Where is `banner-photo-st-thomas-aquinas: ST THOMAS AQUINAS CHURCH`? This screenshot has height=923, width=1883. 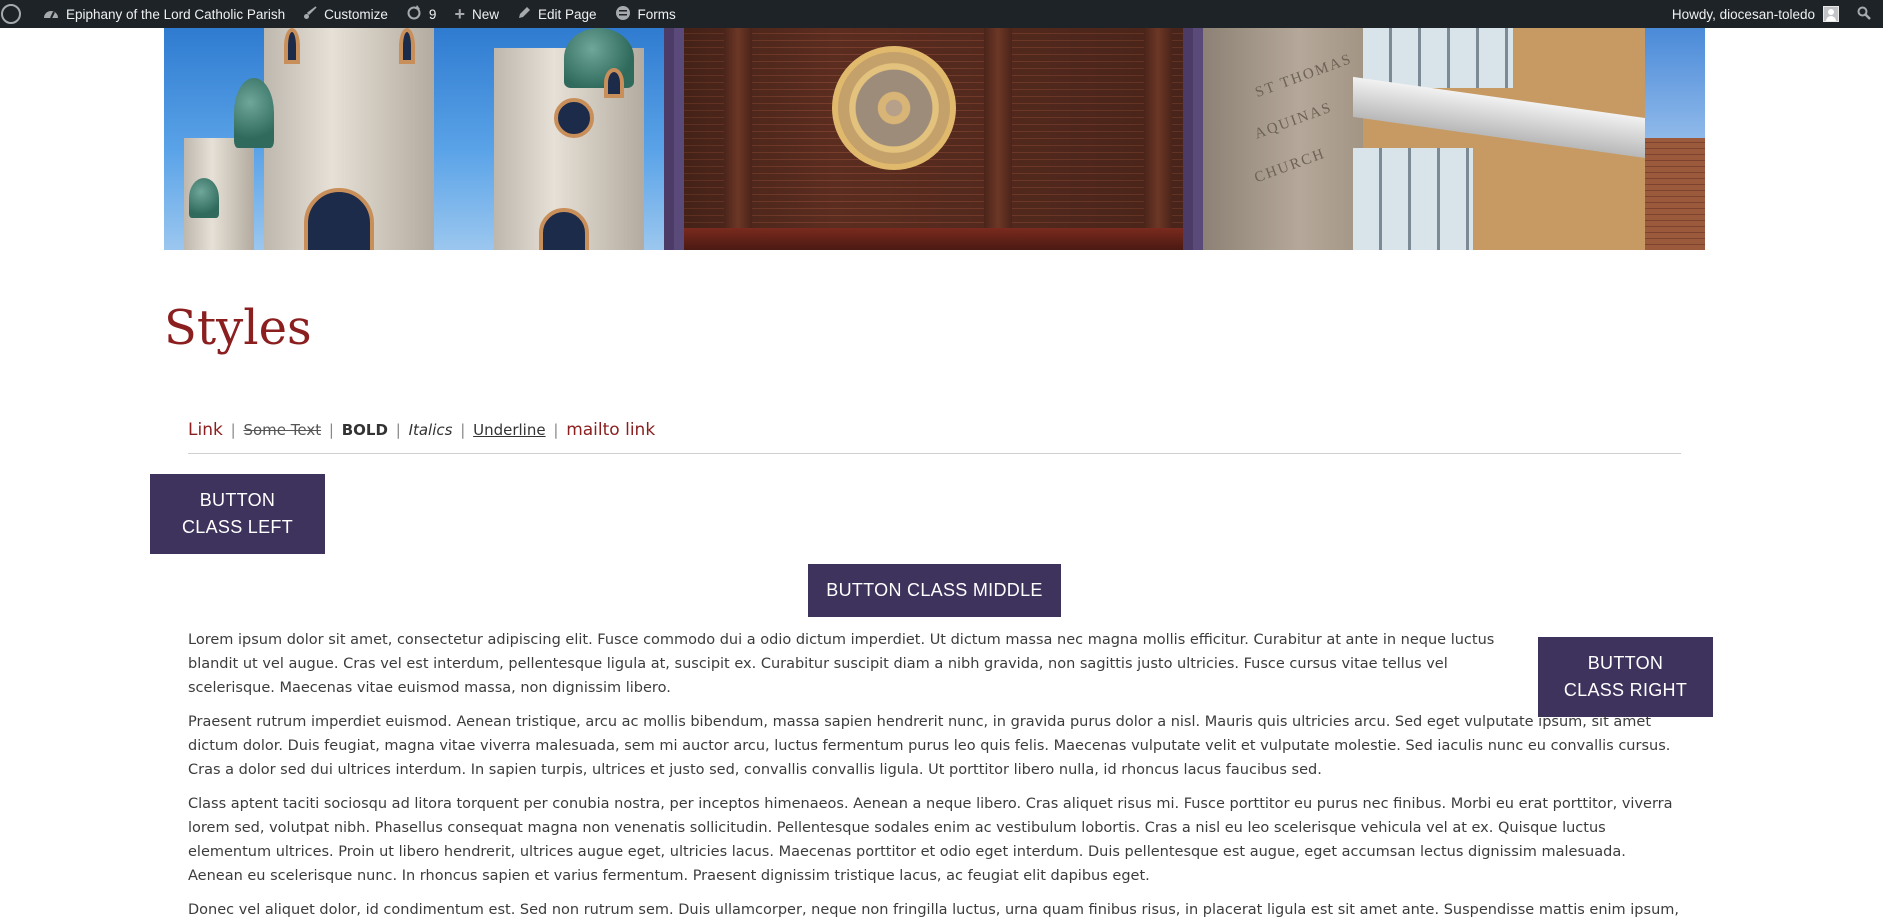 banner-photo-st-thomas-aquinas: ST THOMAS AQUINAS CHURCH is located at coordinates (1453, 139).